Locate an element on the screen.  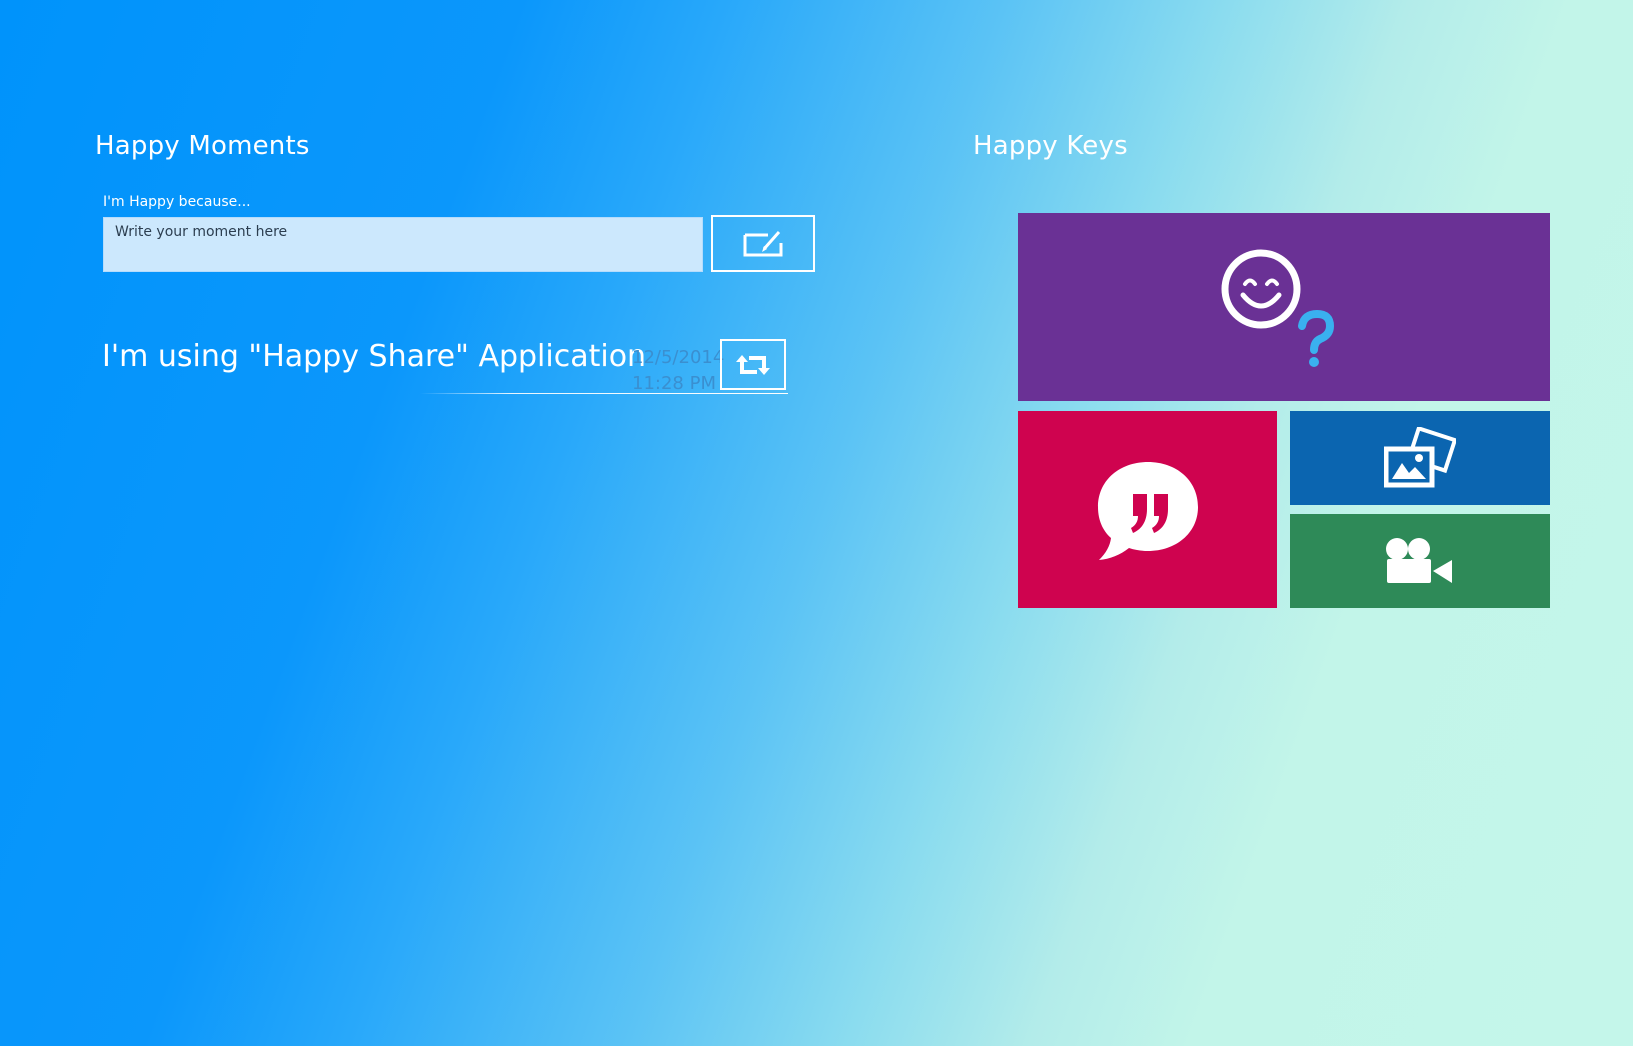
retweet-icon is located at coordinates (753, 364).